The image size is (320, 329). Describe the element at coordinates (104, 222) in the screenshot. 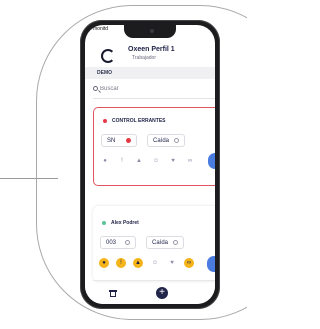

I see `ok-status-dot` at that location.